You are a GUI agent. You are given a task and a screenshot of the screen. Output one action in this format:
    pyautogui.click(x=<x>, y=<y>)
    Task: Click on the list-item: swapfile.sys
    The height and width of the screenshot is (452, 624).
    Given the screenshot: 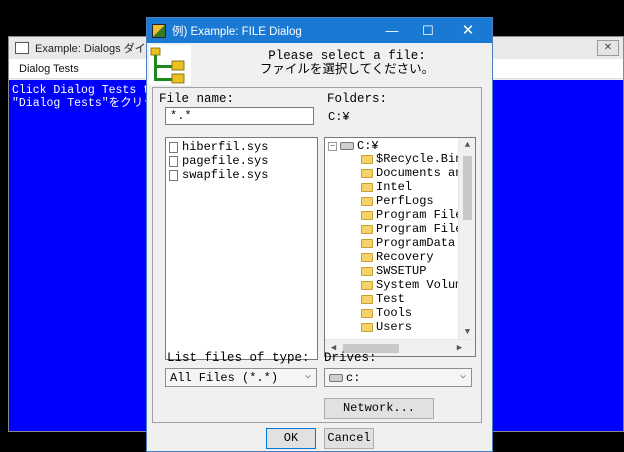 What is the action you would take?
    pyautogui.click(x=241, y=175)
    